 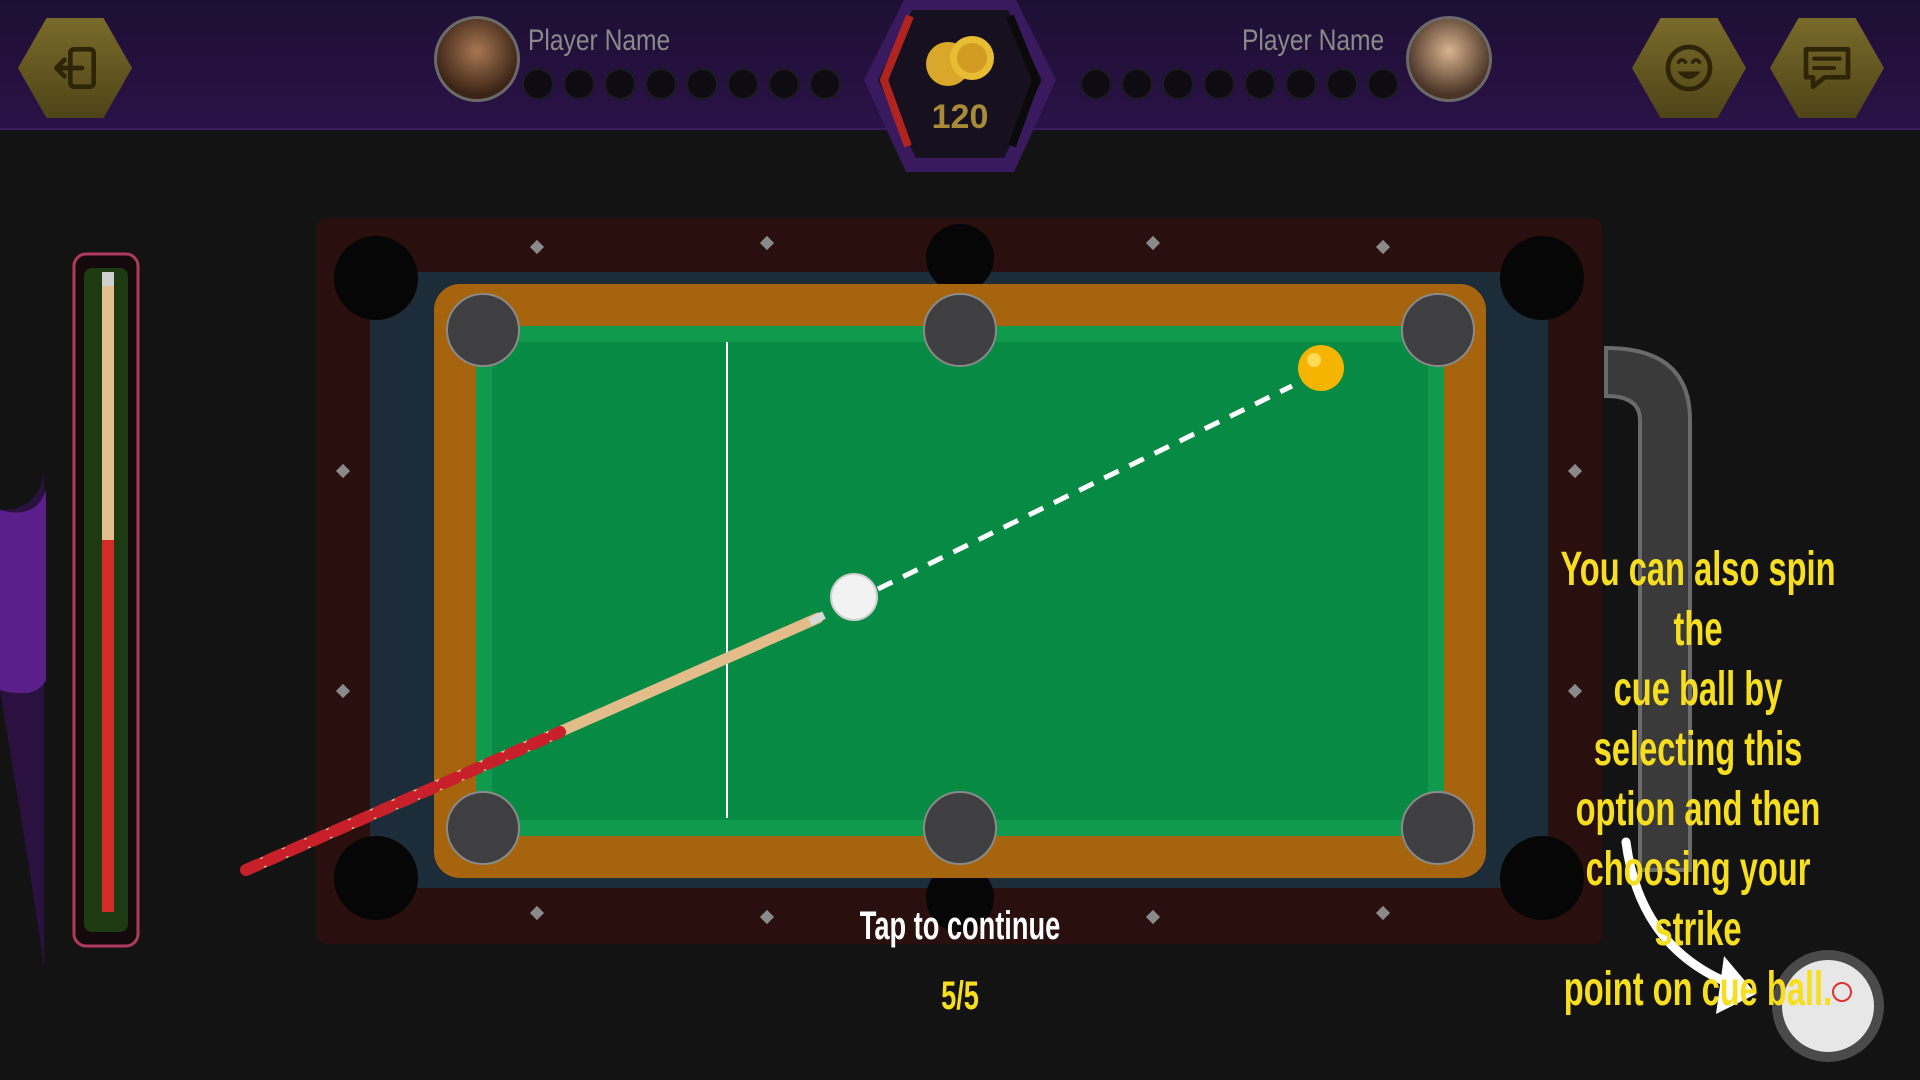 I want to click on power-meter, so click(x=106, y=600).